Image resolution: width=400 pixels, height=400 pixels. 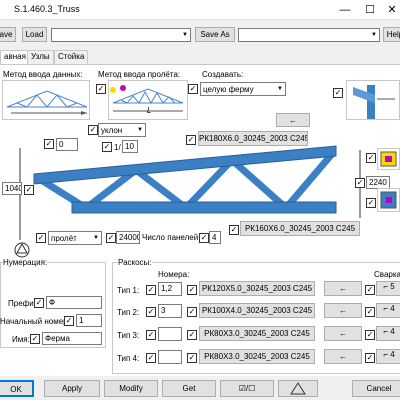 I want to click on start-number-checkbox: ✓, so click(x=69, y=321).